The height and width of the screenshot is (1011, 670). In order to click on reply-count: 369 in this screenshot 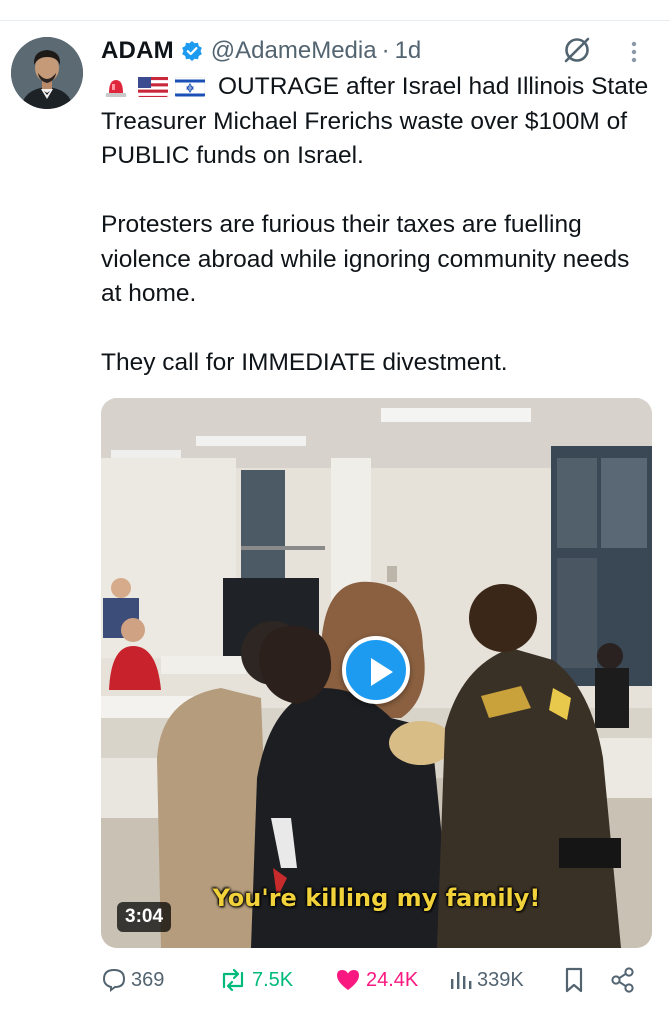, I will do `click(148, 979)`.